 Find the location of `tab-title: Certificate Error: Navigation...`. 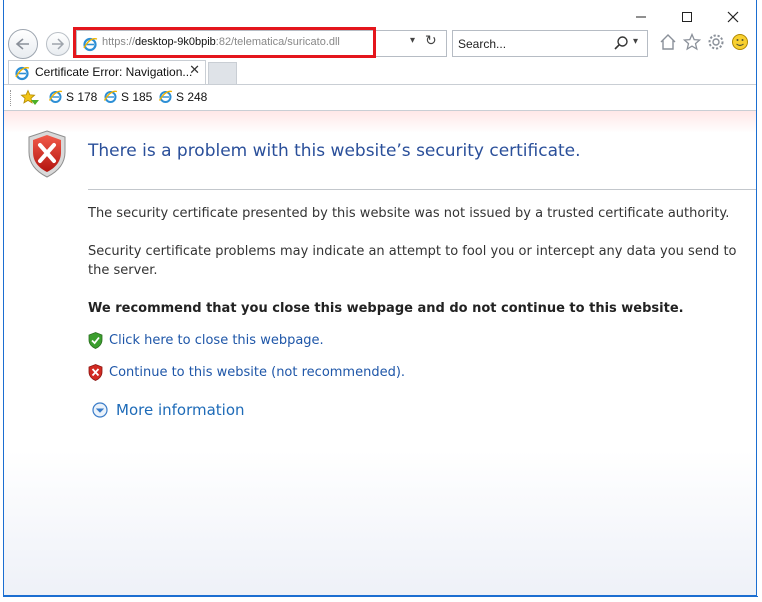

tab-title: Certificate Error: Navigation... is located at coordinates (114, 72).